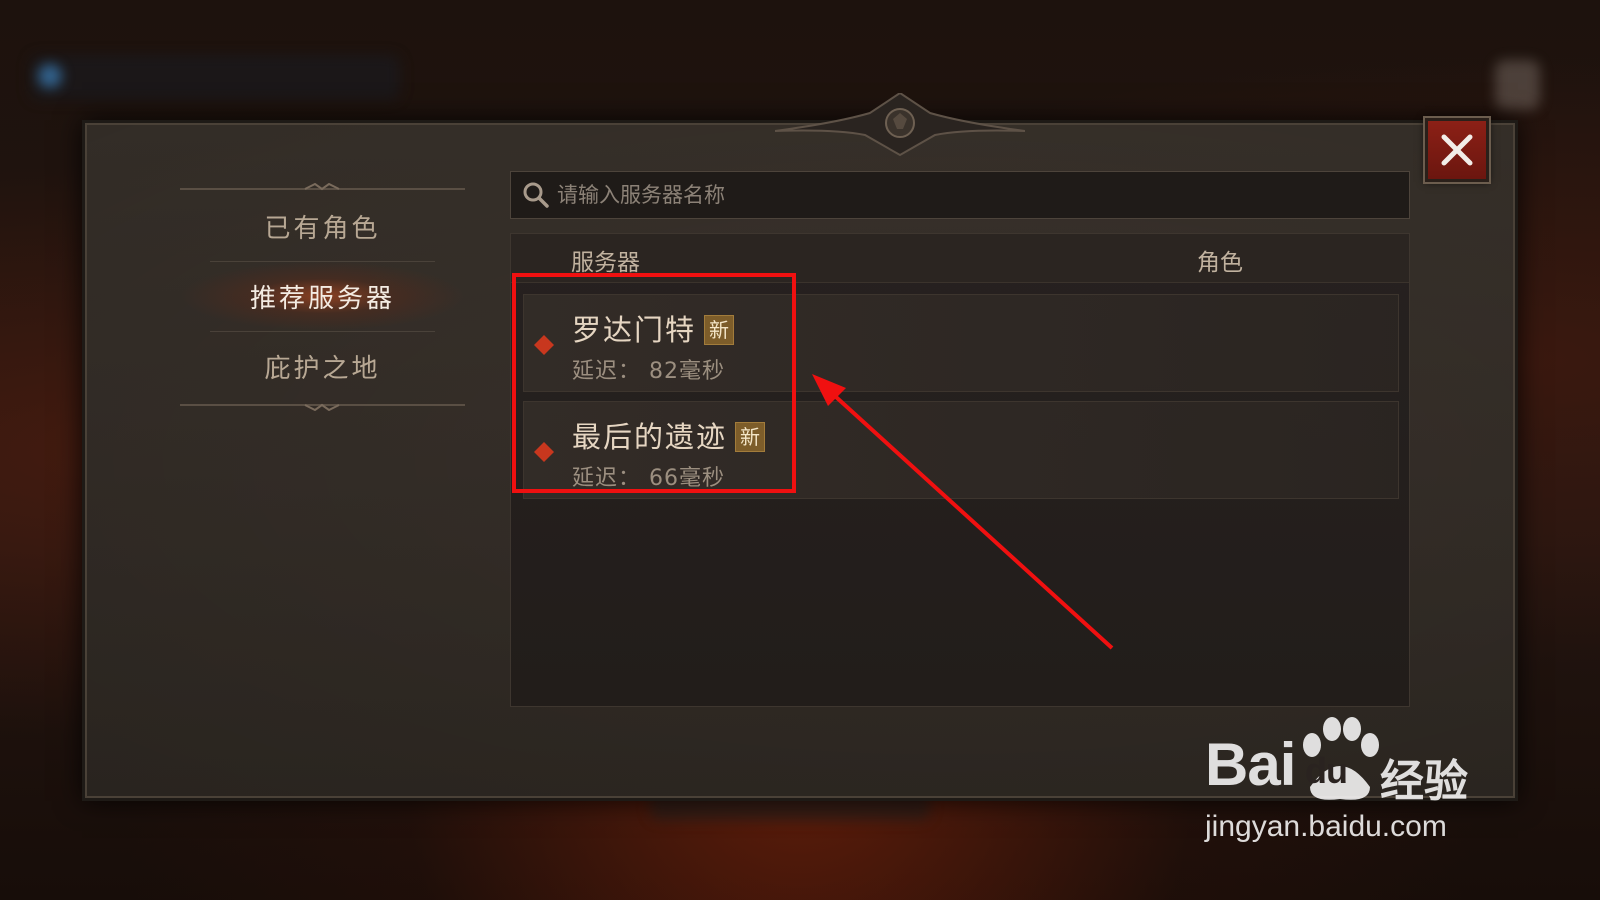 The width and height of the screenshot is (1600, 900). I want to click on search-icon, so click(536, 195).